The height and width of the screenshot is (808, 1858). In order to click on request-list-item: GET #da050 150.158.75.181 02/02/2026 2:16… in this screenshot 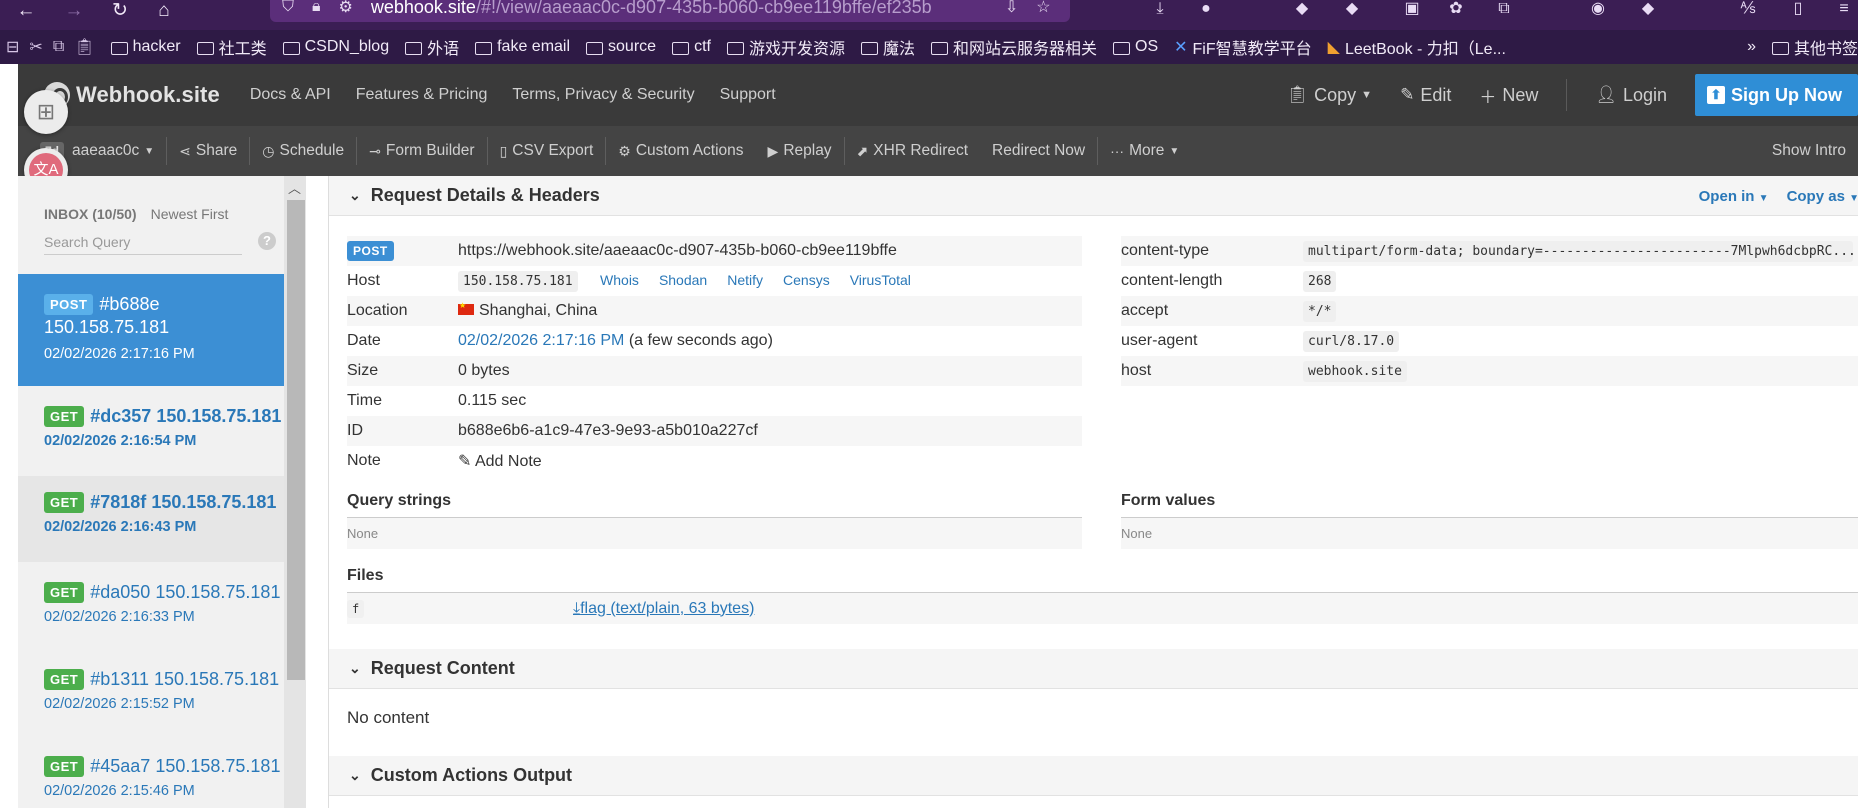, I will do `click(162, 605)`.